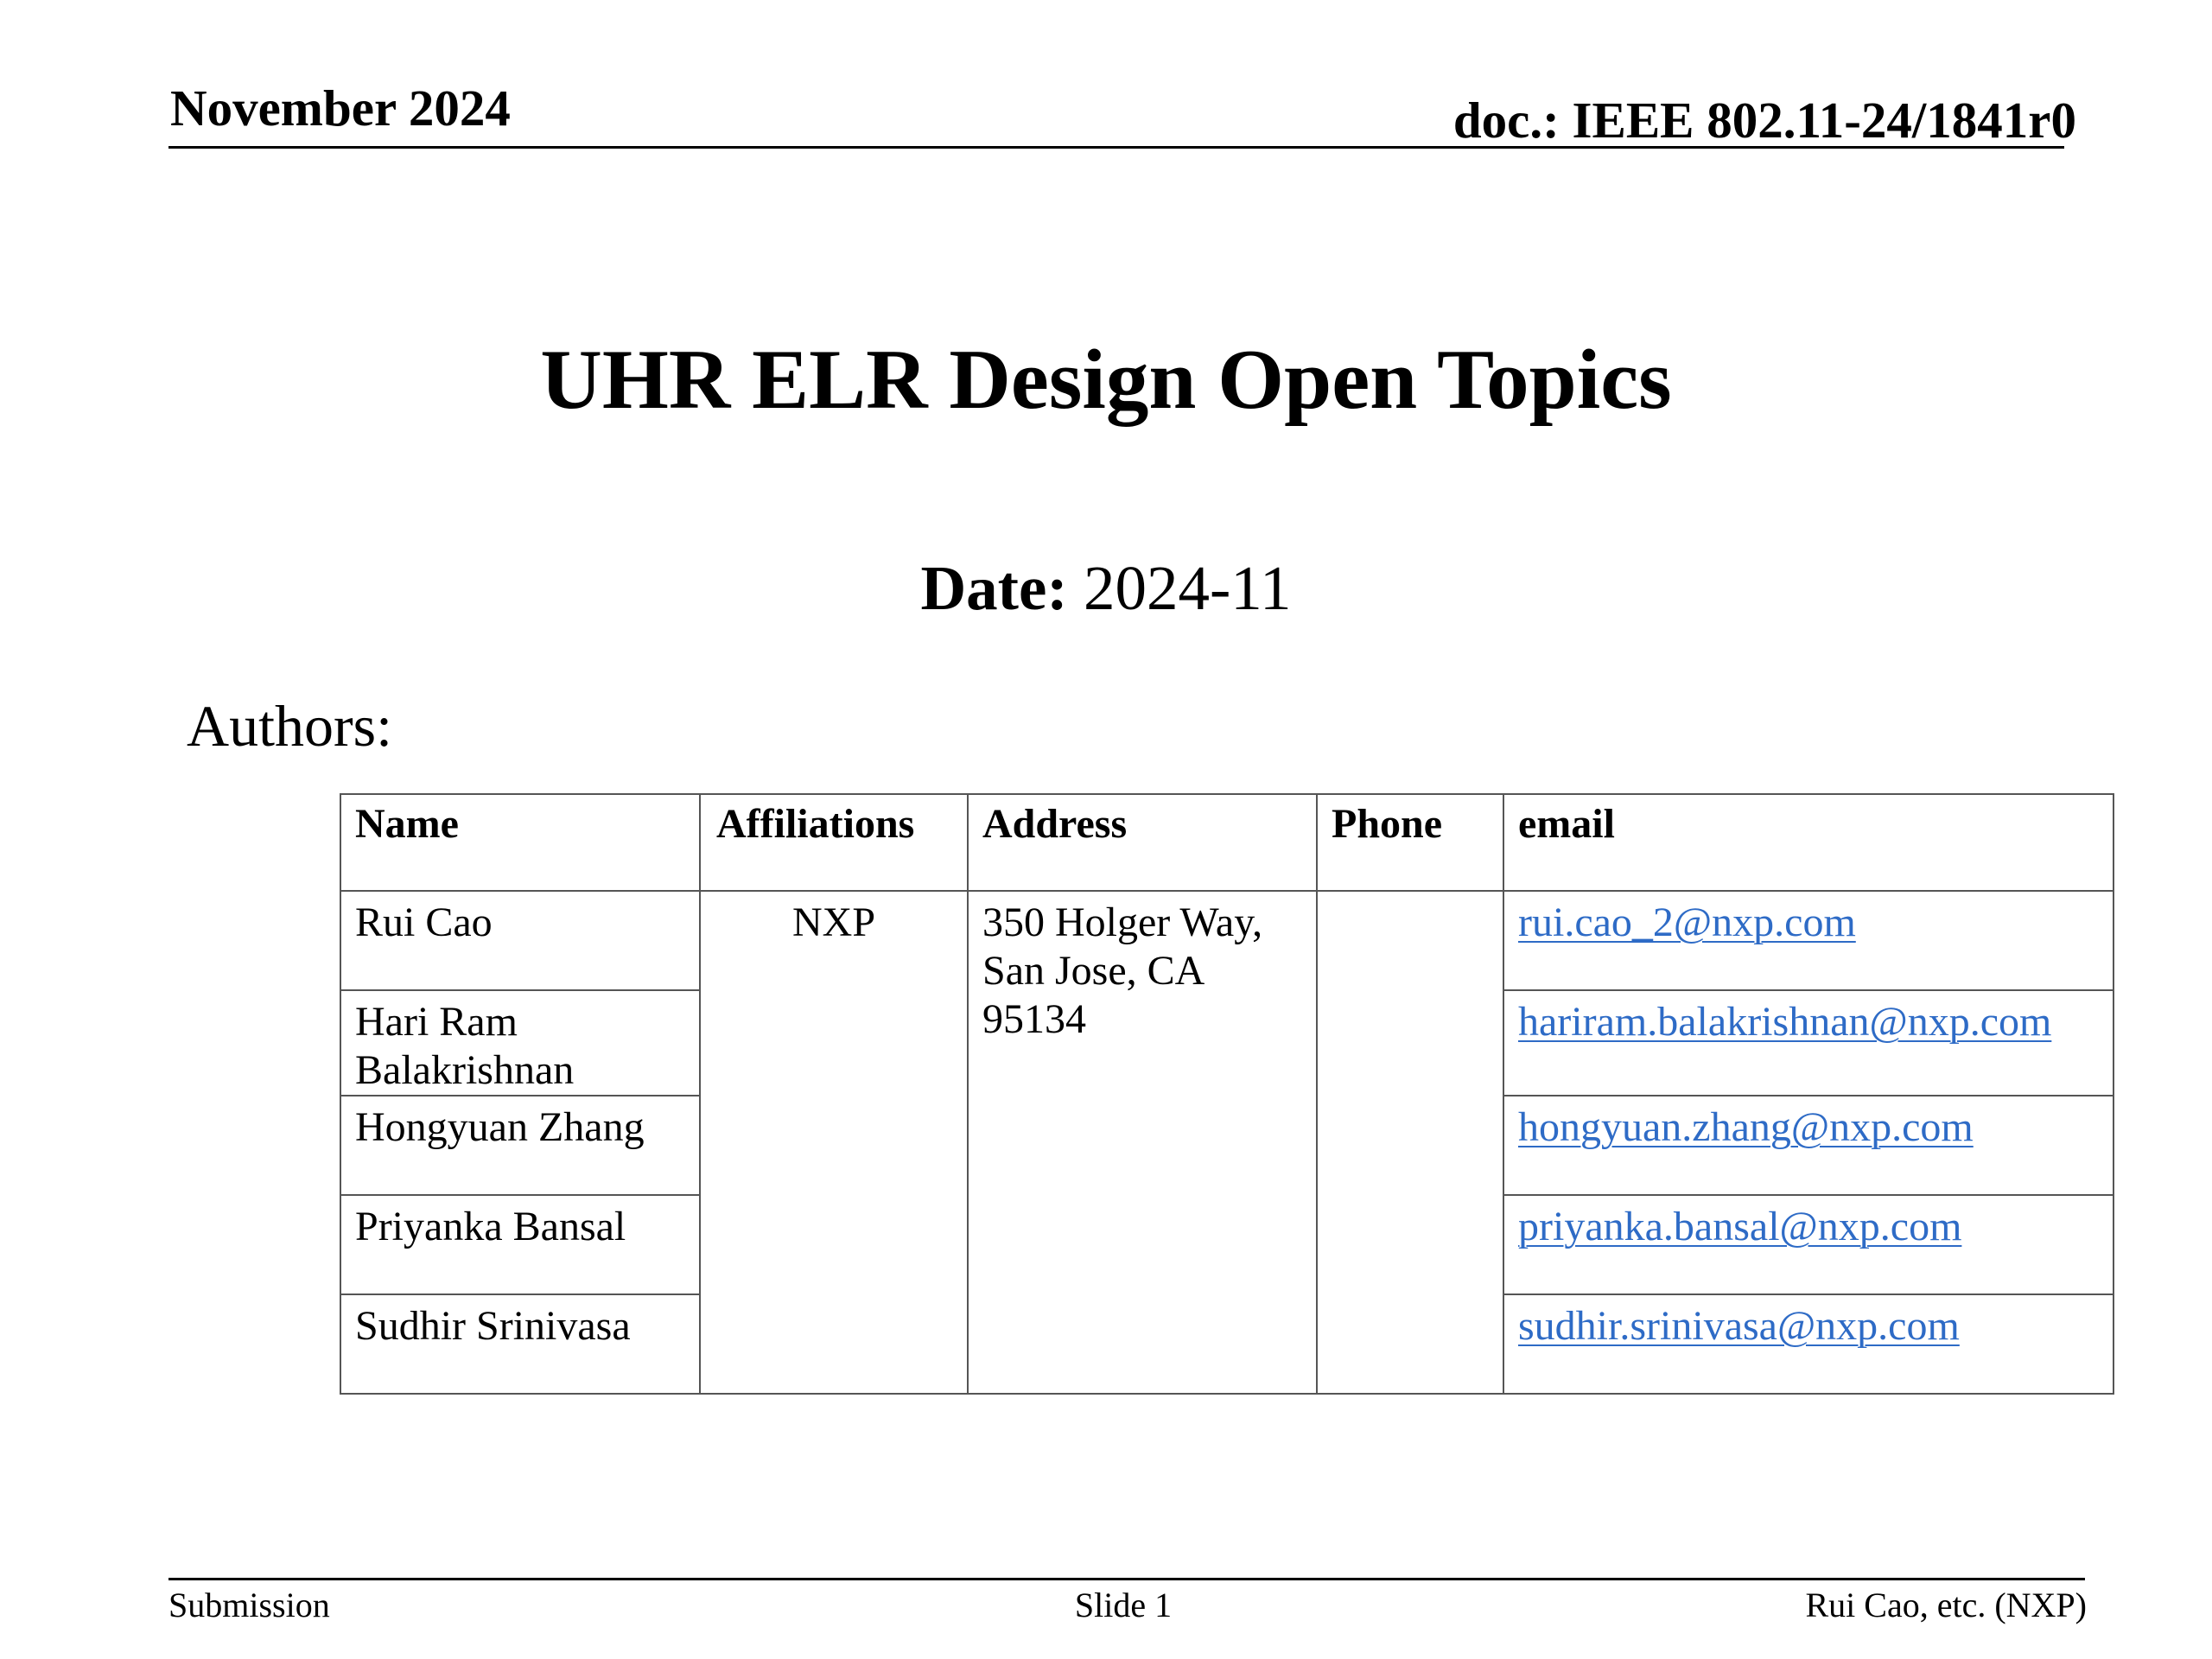 This screenshot has height=1659, width=2212. I want to click on author-email-cell: hariram.balakrishnan@nxp.com, so click(1808, 1042).